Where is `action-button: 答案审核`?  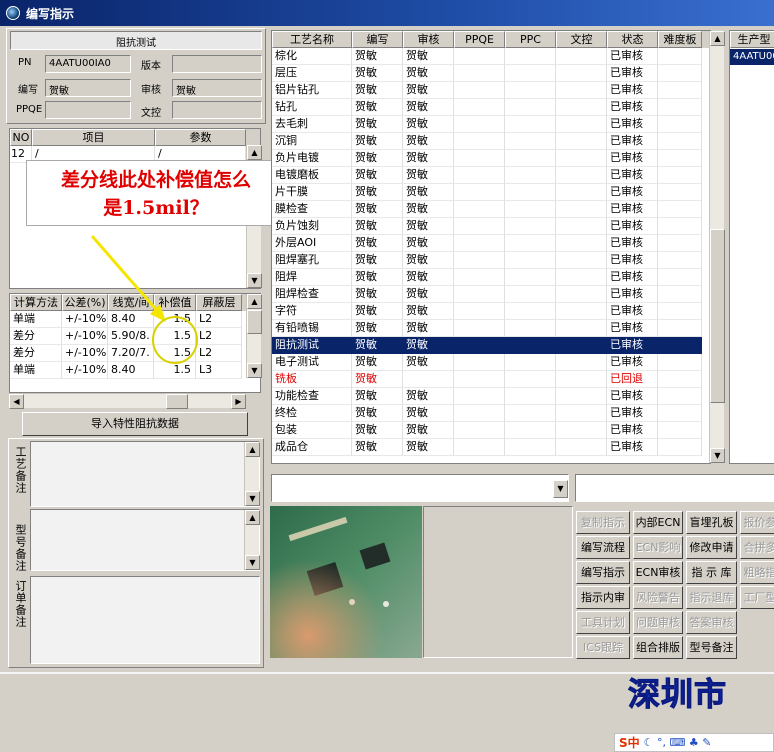
action-button: 答案审核 is located at coordinates (711, 622).